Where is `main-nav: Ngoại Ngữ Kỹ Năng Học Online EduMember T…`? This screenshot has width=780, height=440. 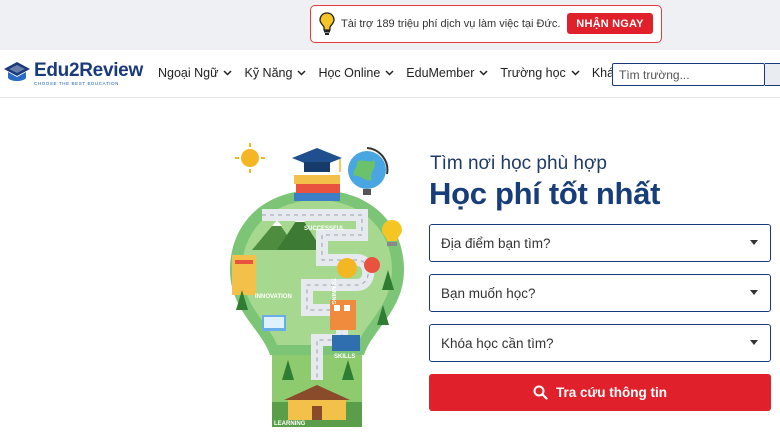
main-nav: Ngoại Ngữ Kỹ Năng Học Online EduMember T… is located at coordinates (402, 73).